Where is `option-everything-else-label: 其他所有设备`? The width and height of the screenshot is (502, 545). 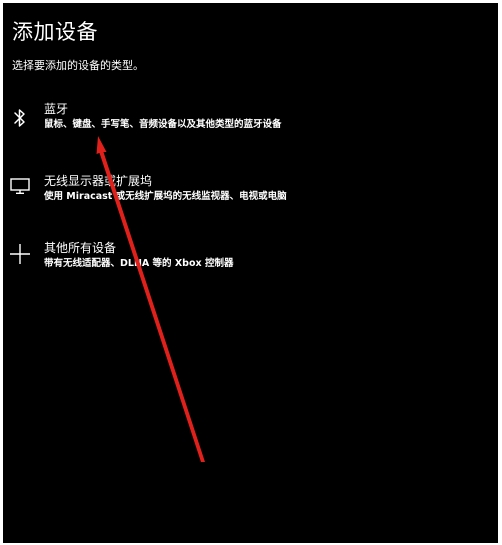 option-everything-else-label: 其他所有设备 is located at coordinates (80, 248).